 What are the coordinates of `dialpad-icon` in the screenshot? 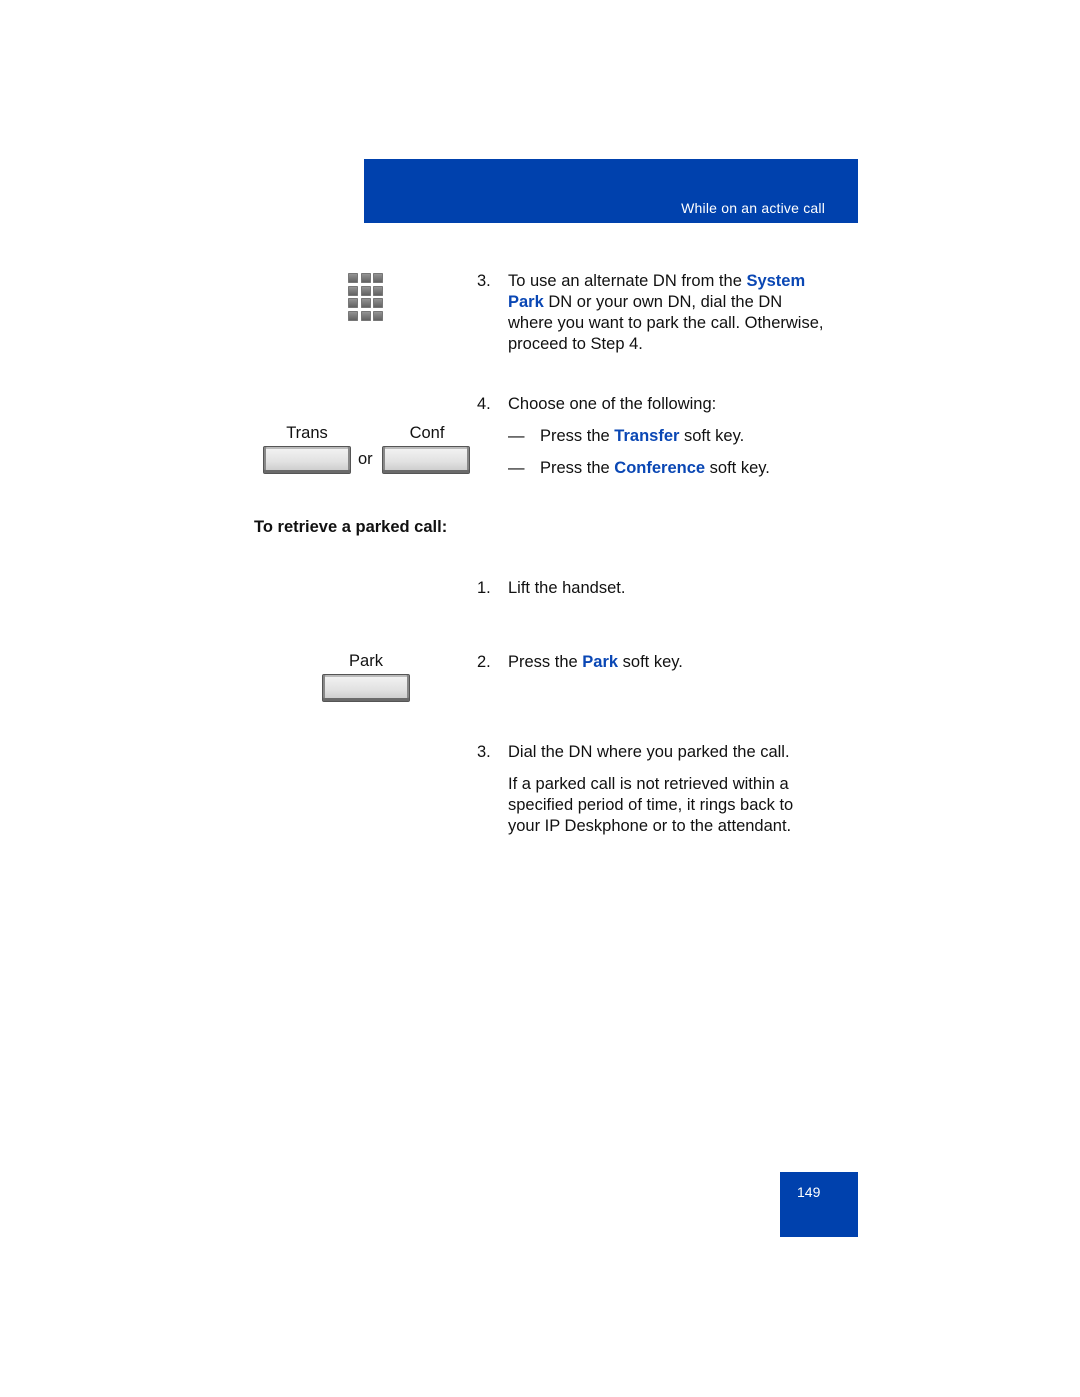 It's located at (366, 297).